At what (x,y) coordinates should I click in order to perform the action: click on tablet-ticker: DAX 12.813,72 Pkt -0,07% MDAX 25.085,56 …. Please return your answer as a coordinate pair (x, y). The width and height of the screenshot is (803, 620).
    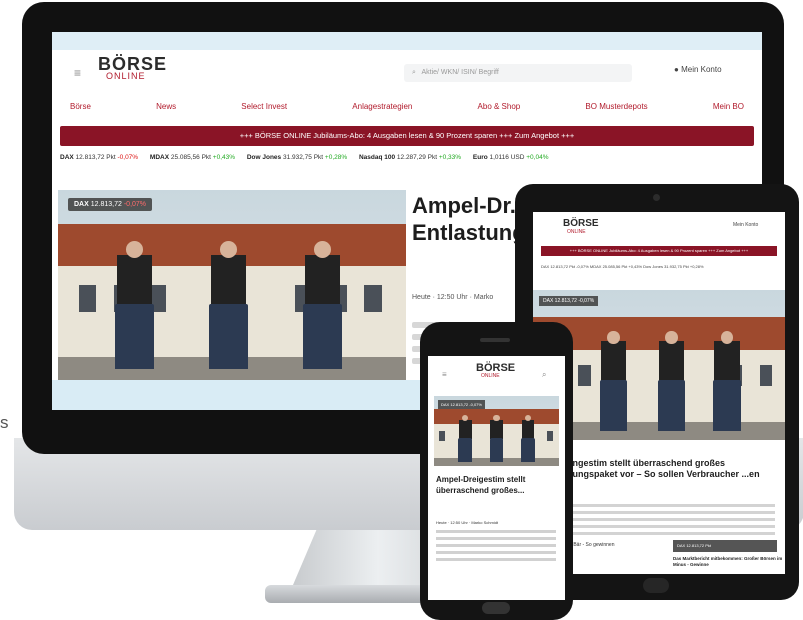
    Looking at the image, I should click on (622, 266).